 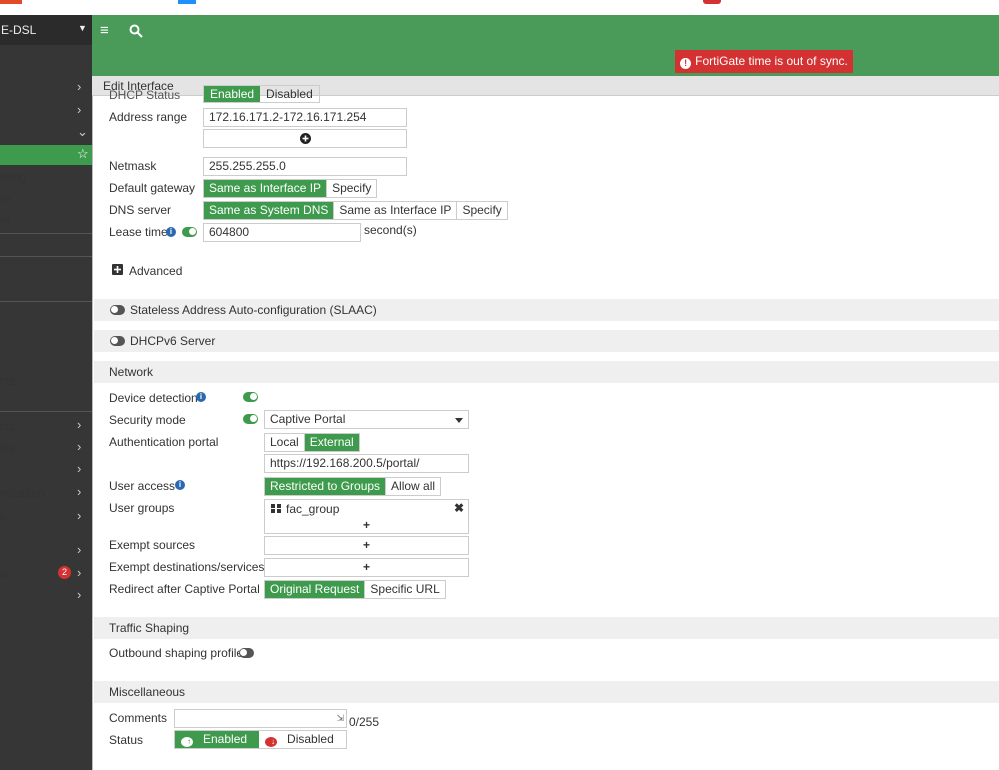 I want to click on traffic-shaping-section: Traffic Shaping, so click(x=546, y=628).